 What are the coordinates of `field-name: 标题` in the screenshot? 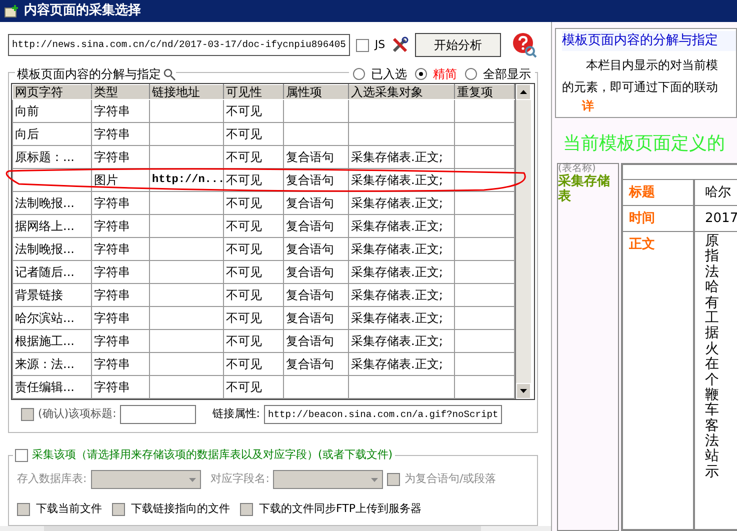 It's located at (659, 192).